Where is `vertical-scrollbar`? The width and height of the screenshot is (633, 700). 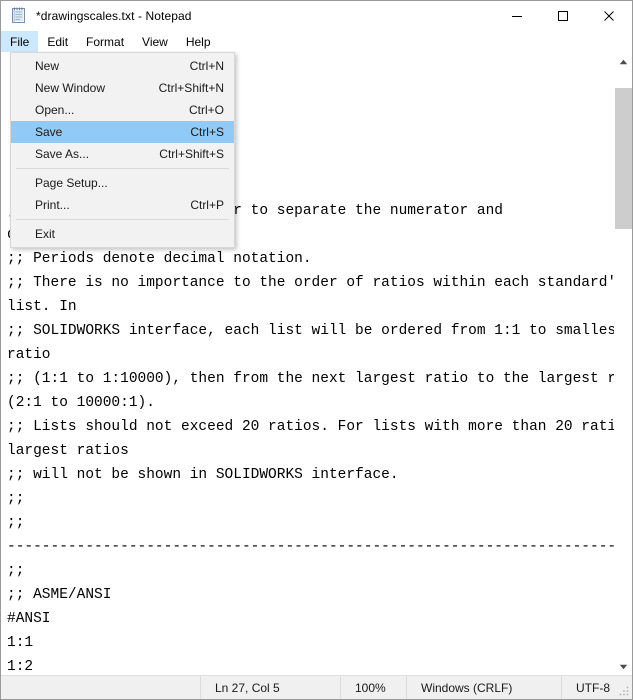 vertical-scrollbar is located at coordinates (623, 364).